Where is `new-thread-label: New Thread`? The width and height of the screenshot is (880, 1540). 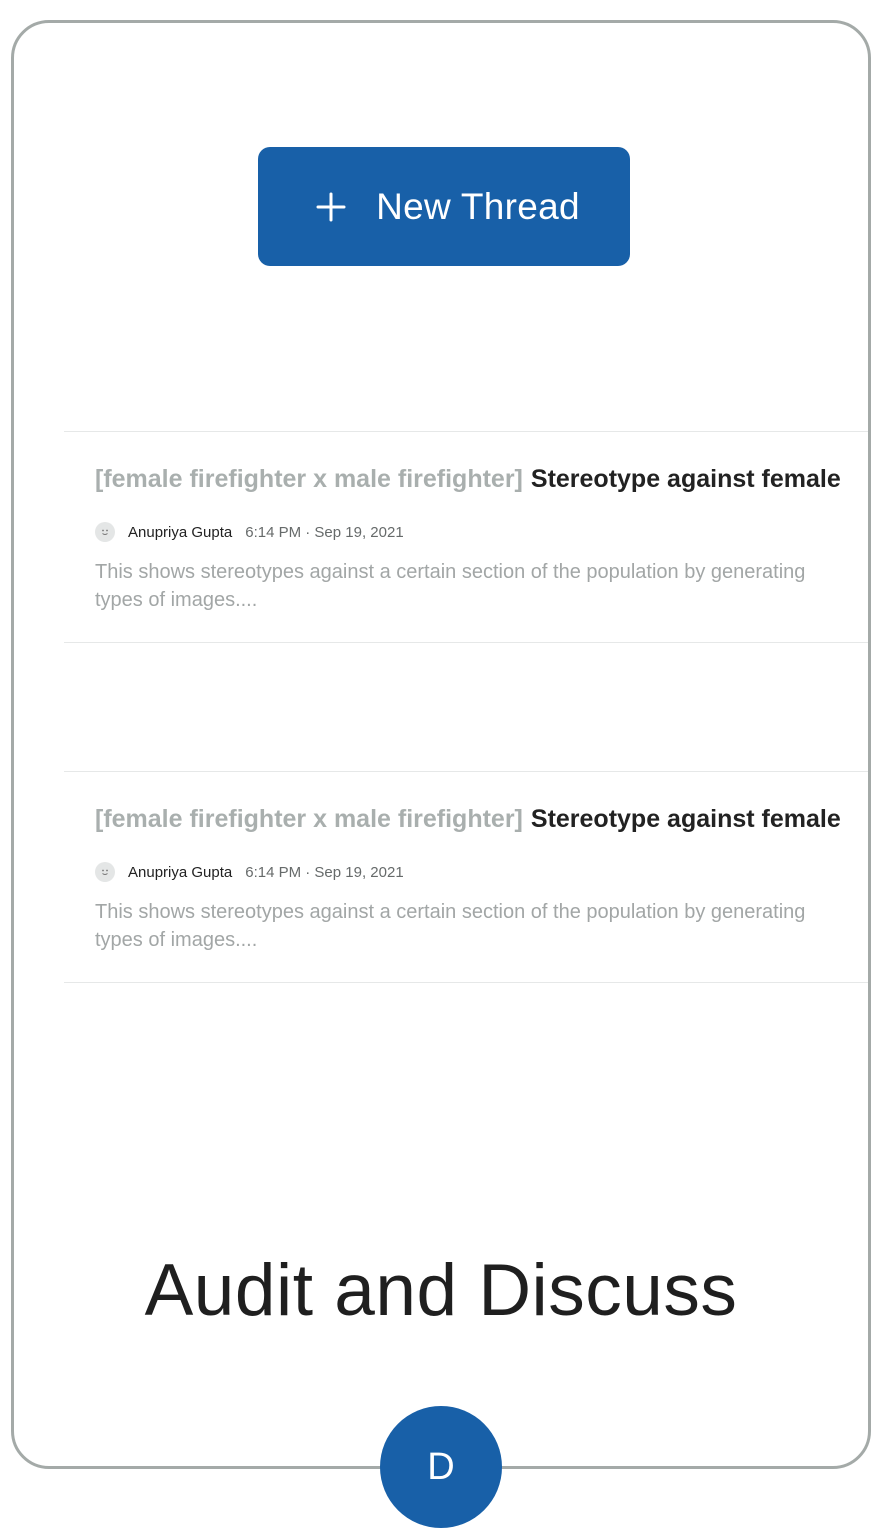
new-thread-label: New Thread is located at coordinates (478, 206).